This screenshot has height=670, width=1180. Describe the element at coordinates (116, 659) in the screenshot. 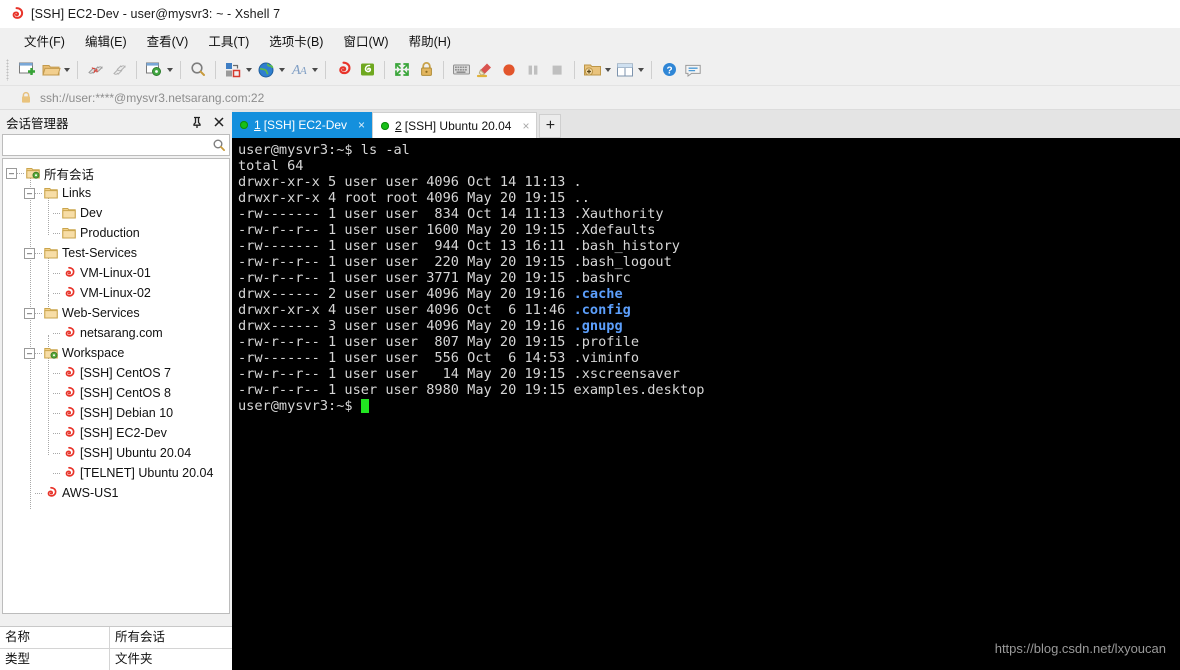

I see `property-row: 类型 文件夹` at that location.